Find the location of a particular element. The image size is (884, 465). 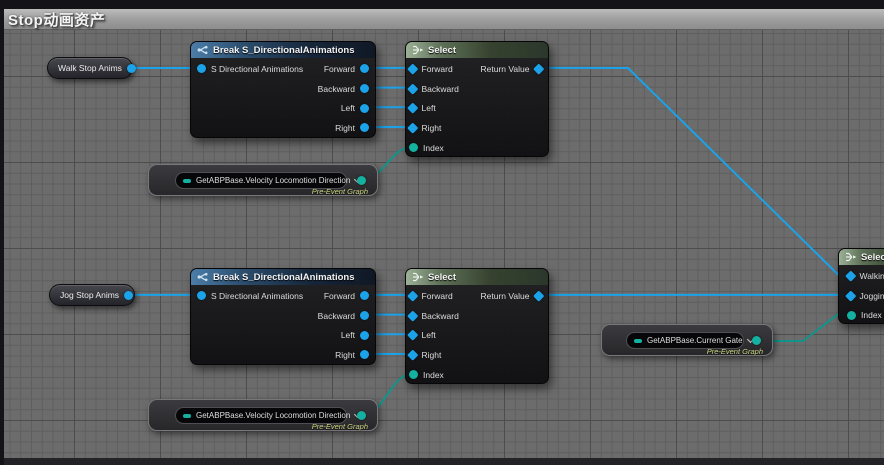

window-top-strip is located at coordinates (442, 4).